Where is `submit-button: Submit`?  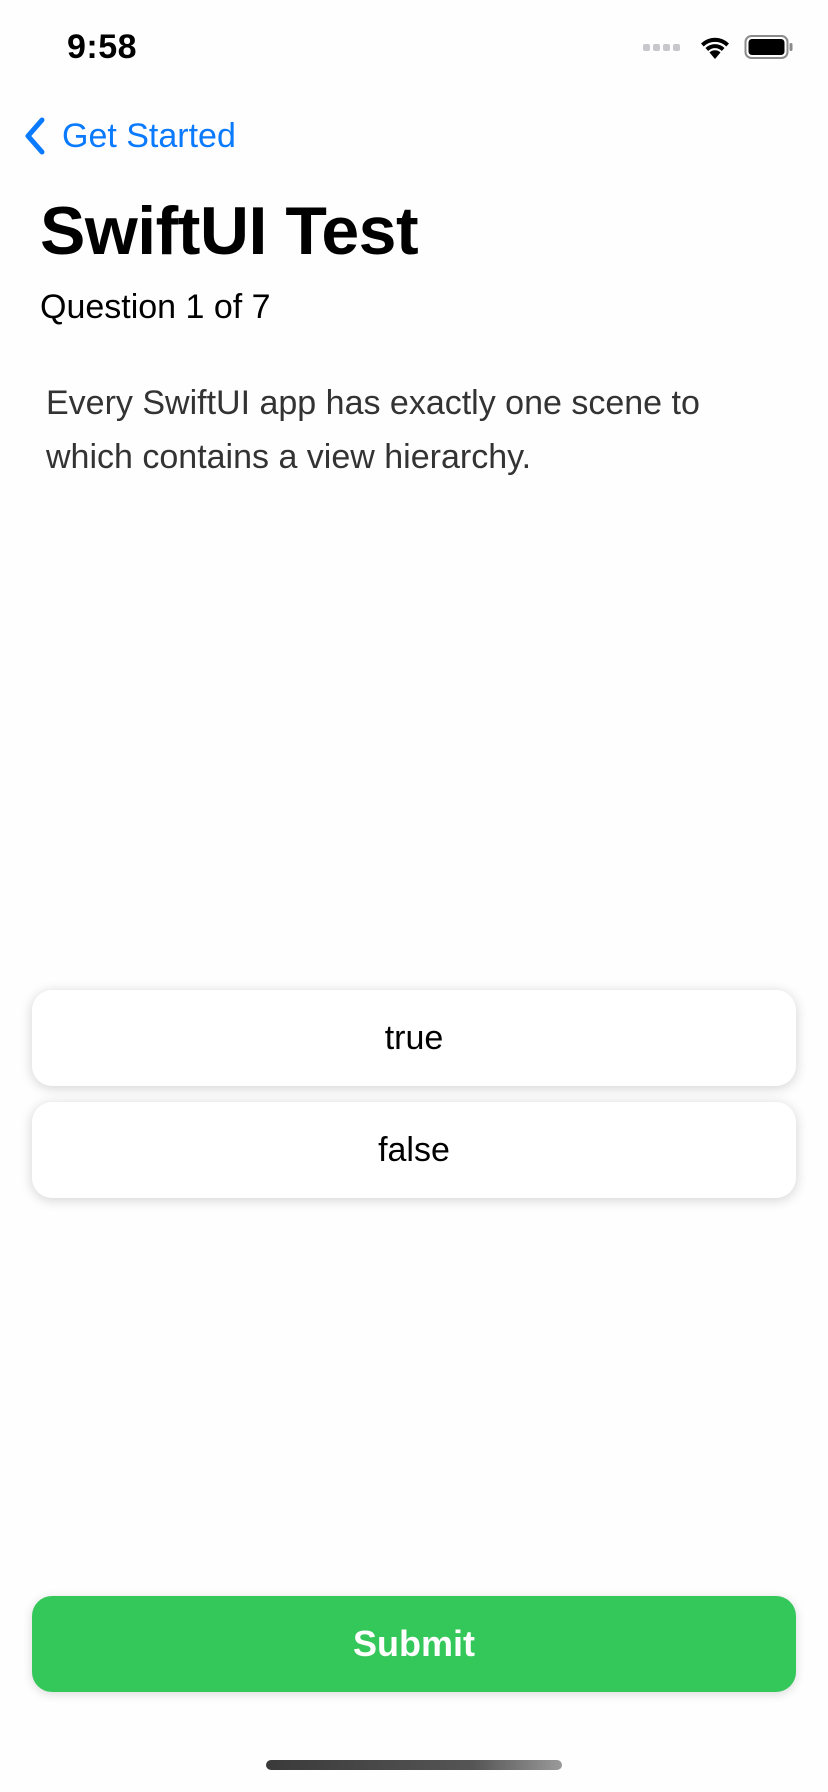
submit-button: Submit is located at coordinates (414, 1644).